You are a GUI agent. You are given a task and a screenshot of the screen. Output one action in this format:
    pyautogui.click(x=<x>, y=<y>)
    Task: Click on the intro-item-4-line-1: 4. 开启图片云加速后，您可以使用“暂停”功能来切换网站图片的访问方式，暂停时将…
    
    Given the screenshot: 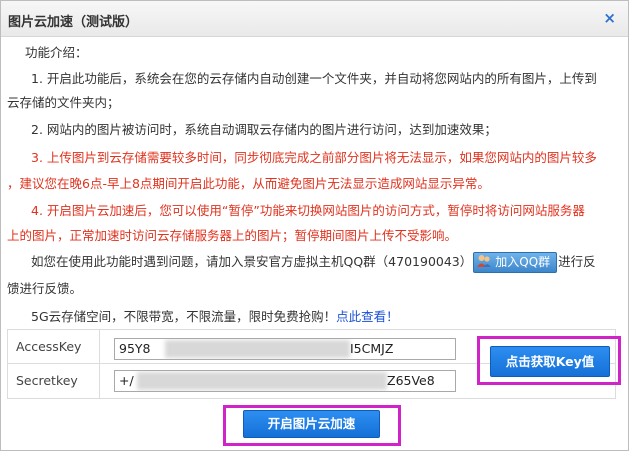 What is the action you would take?
    pyautogui.click(x=308, y=210)
    